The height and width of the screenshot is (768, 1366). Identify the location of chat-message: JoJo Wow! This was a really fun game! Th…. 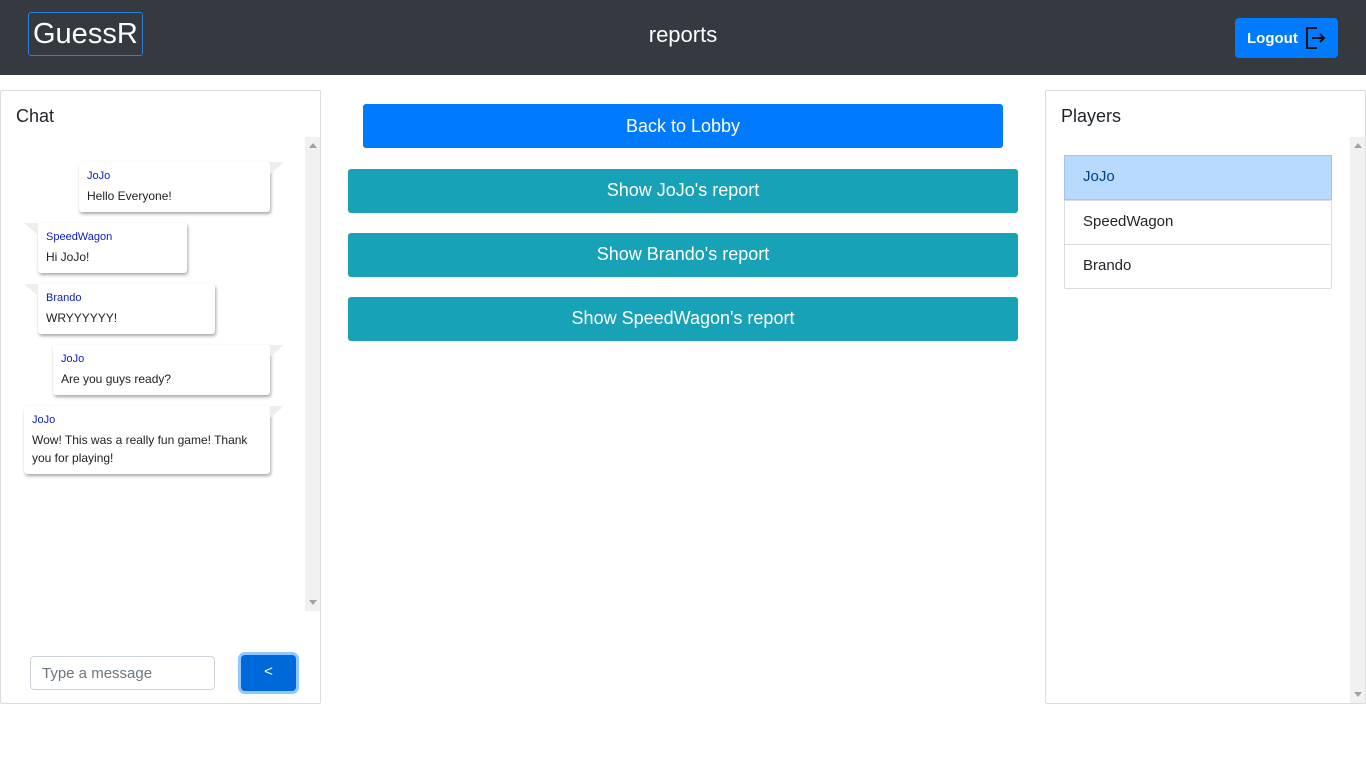
(154, 440).